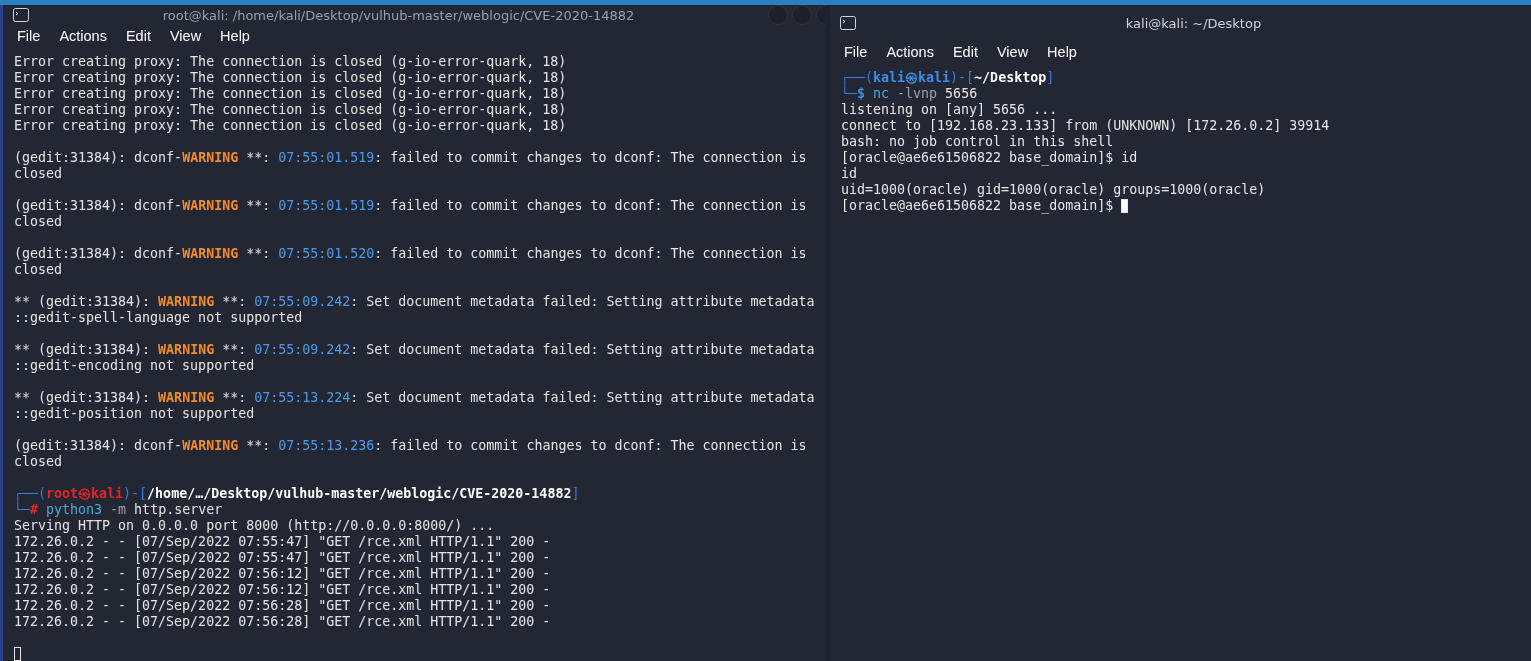  Describe the element at coordinates (978, 142) in the screenshot. I see `terminal-line: bash: no job control in this shell` at that location.